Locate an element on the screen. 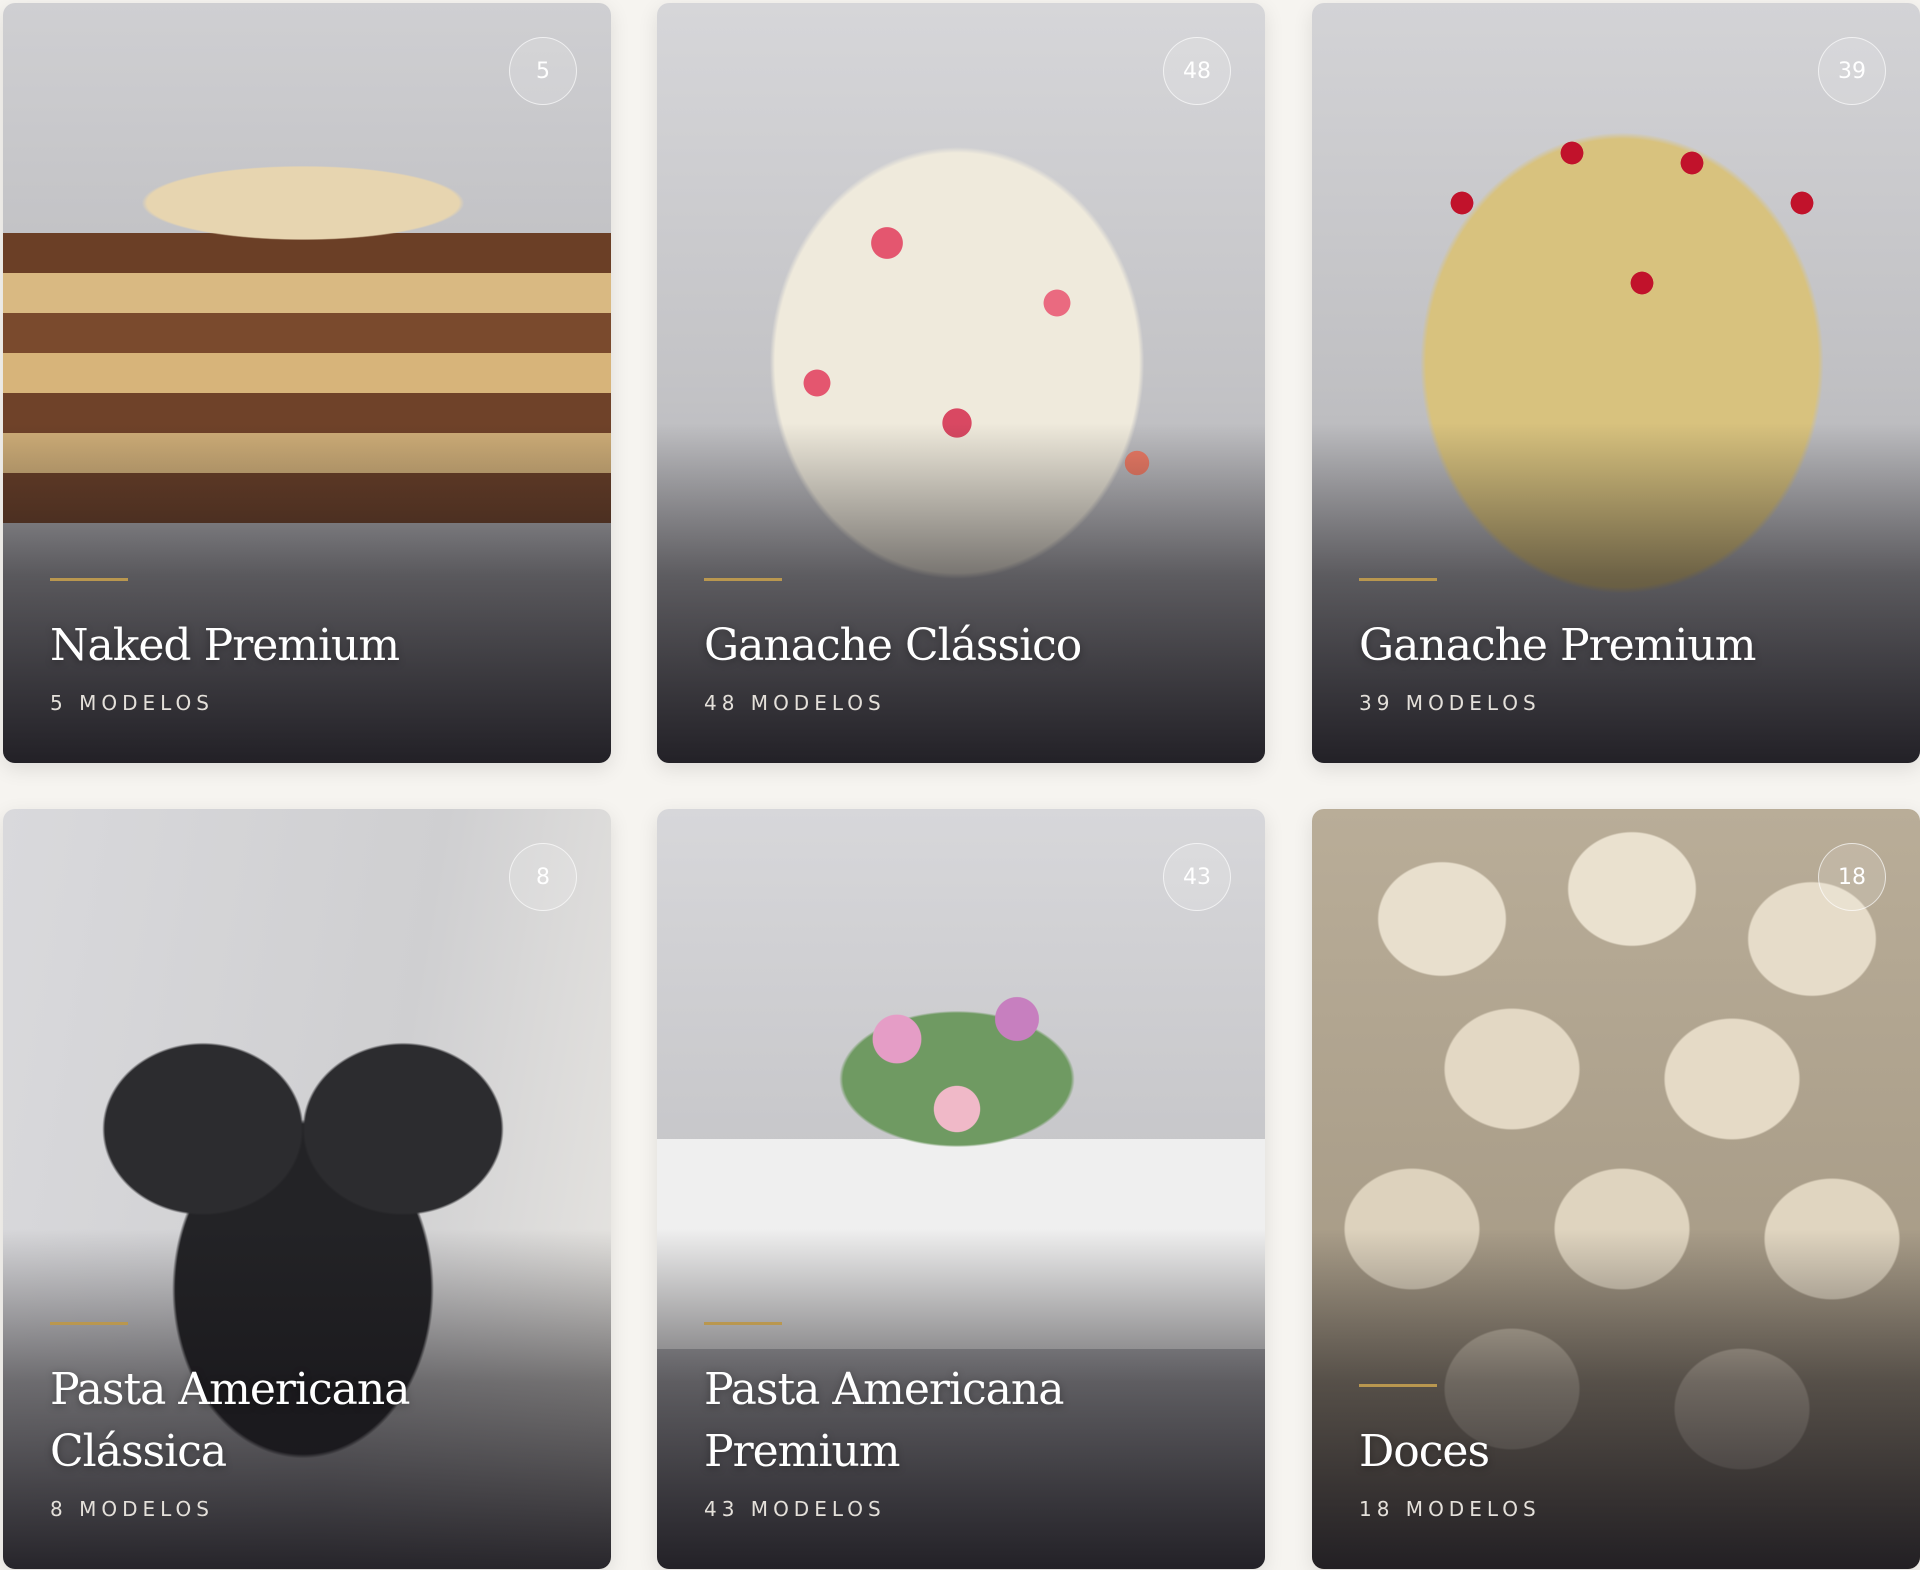 This screenshot has height=1570, width=1920. card-title: Ganache Premium is located at coordinates (1558, 645).